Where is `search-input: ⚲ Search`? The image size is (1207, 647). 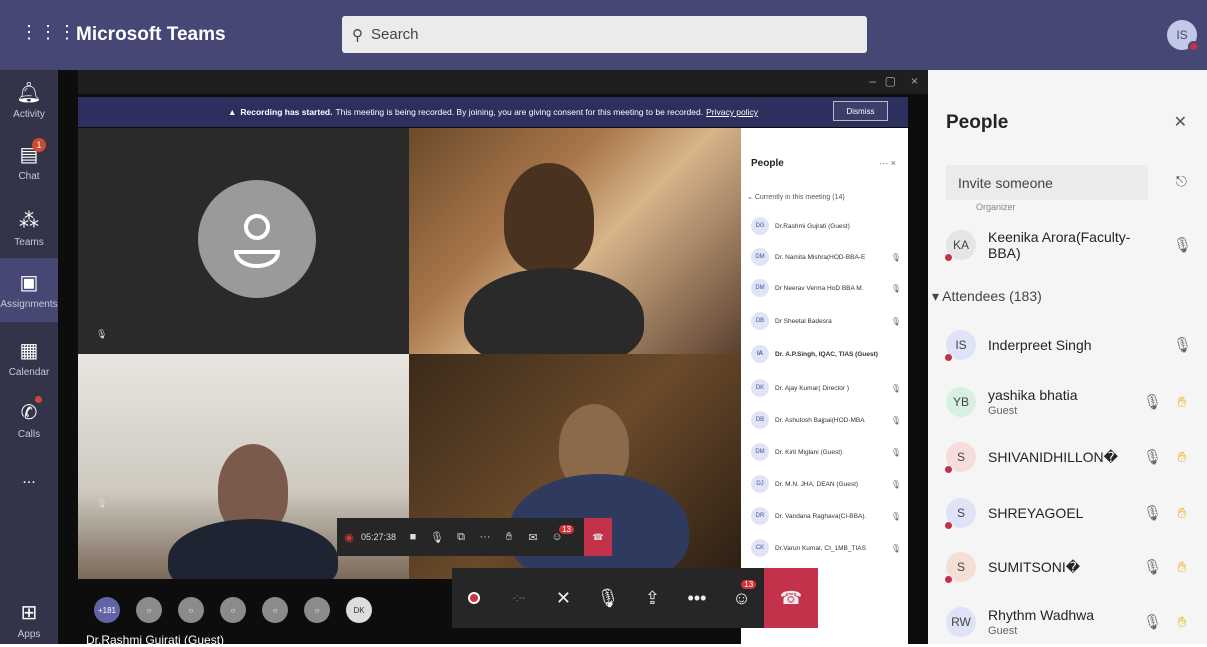 search-input: ⚲ Search is located at coordinates (604, 34).